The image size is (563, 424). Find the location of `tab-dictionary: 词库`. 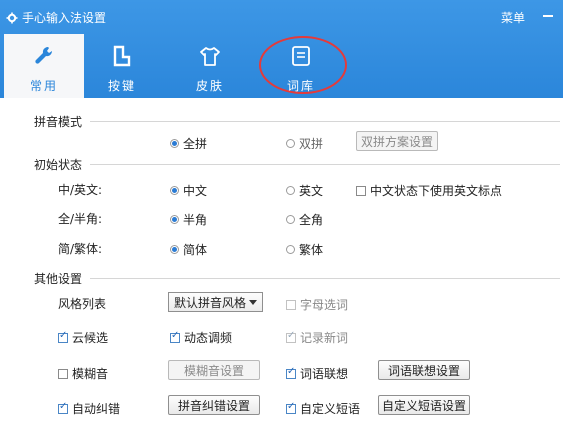

tab-dictionary: 词库 is located at coordinates (301, 66).